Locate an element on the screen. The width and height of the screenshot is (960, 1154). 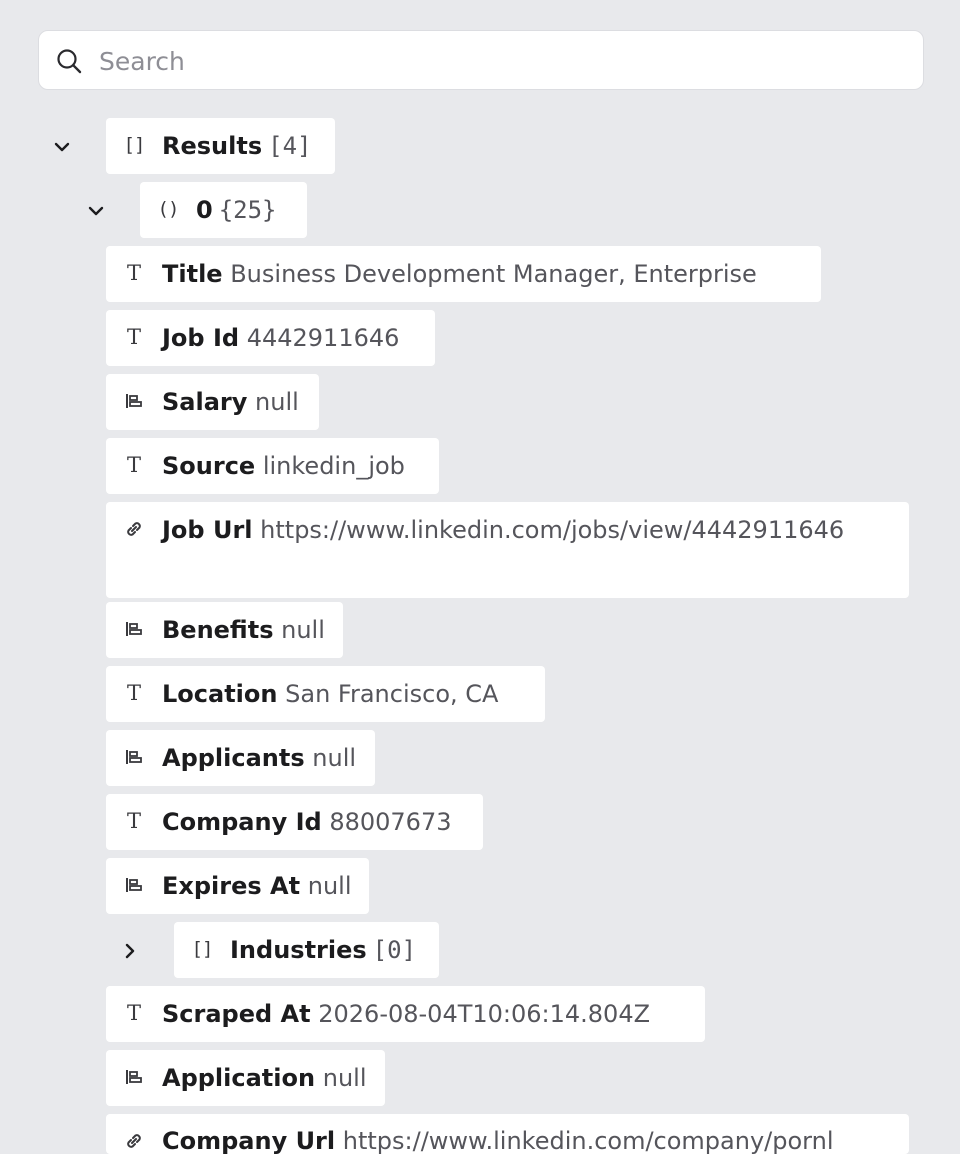
search-icon is located at coordinates (69, 61).